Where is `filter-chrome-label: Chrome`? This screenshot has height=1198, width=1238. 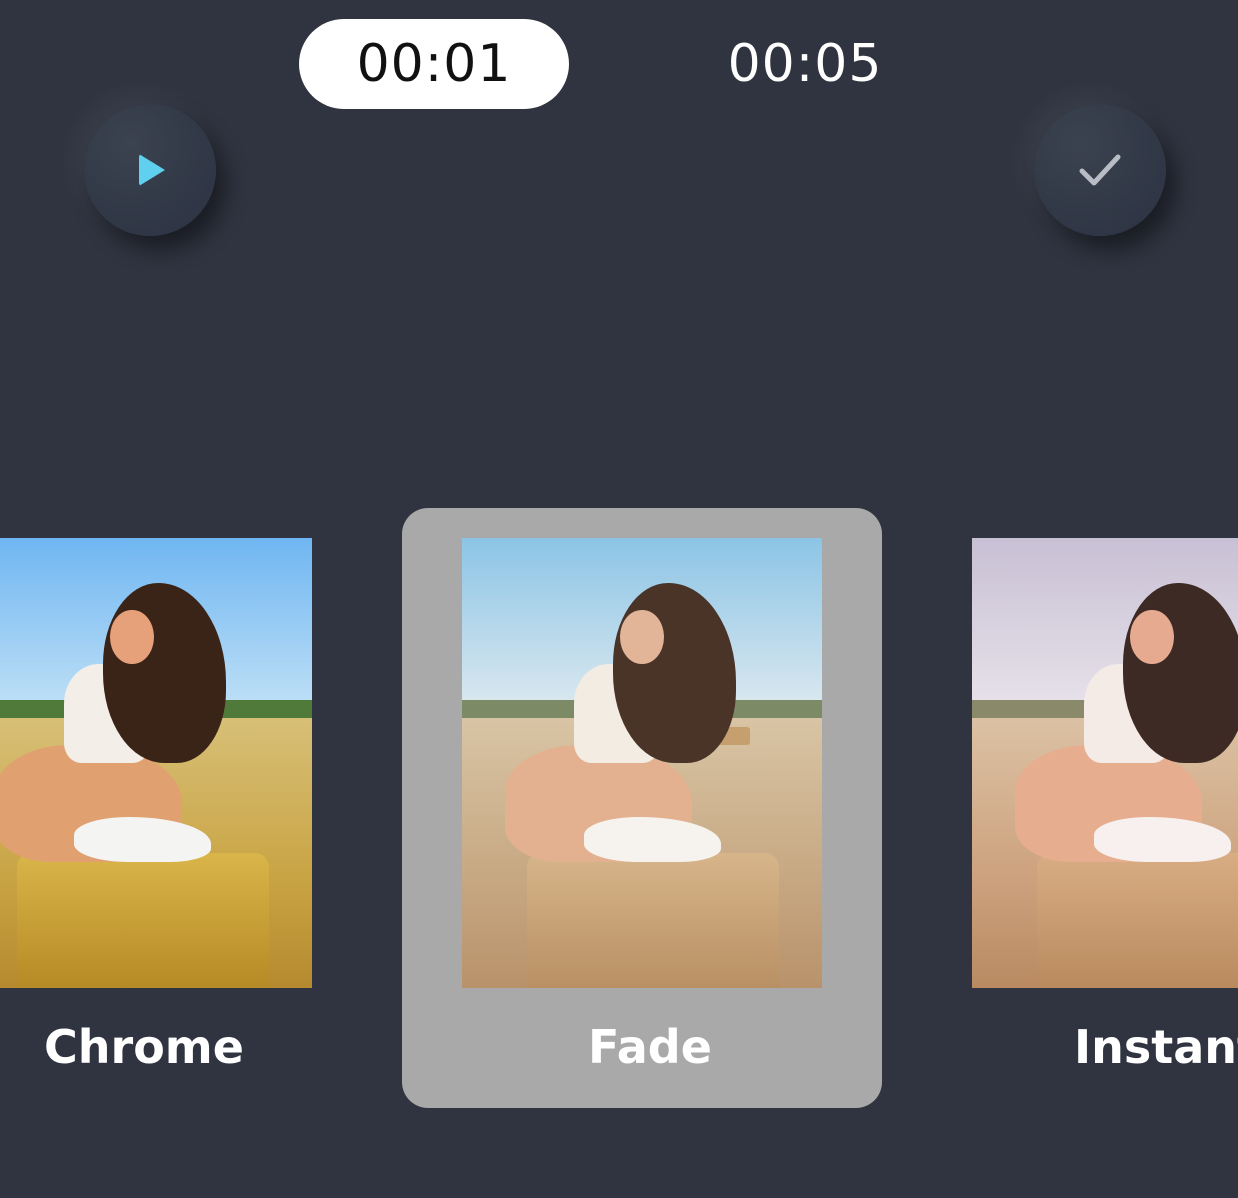
filter-chrome-label: Chrome is located at coordinates (144, 1047).